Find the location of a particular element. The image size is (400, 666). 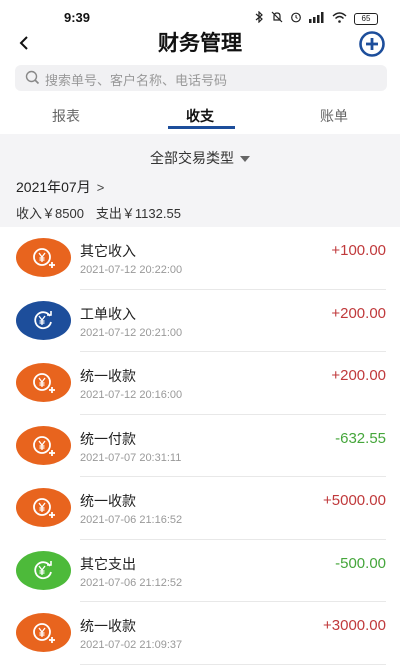

list-item: 工单收入 2021-07-12 20:21:00 +200.00 is located at coordinates (200, 321).